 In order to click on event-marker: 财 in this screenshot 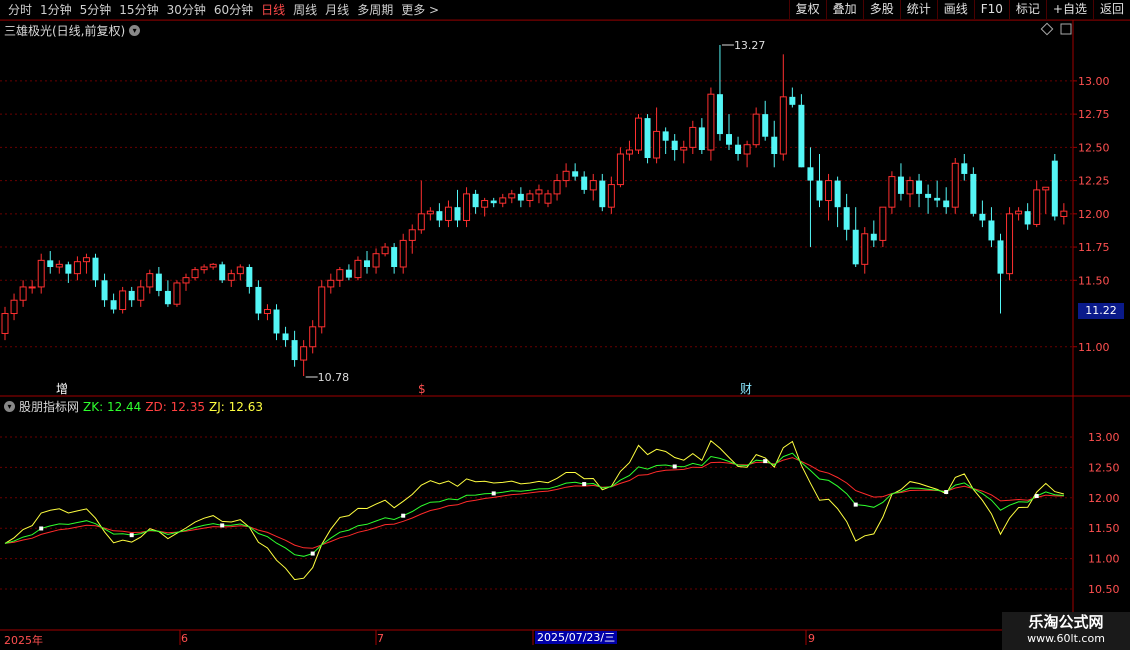, I will do `click(746, 389)`.